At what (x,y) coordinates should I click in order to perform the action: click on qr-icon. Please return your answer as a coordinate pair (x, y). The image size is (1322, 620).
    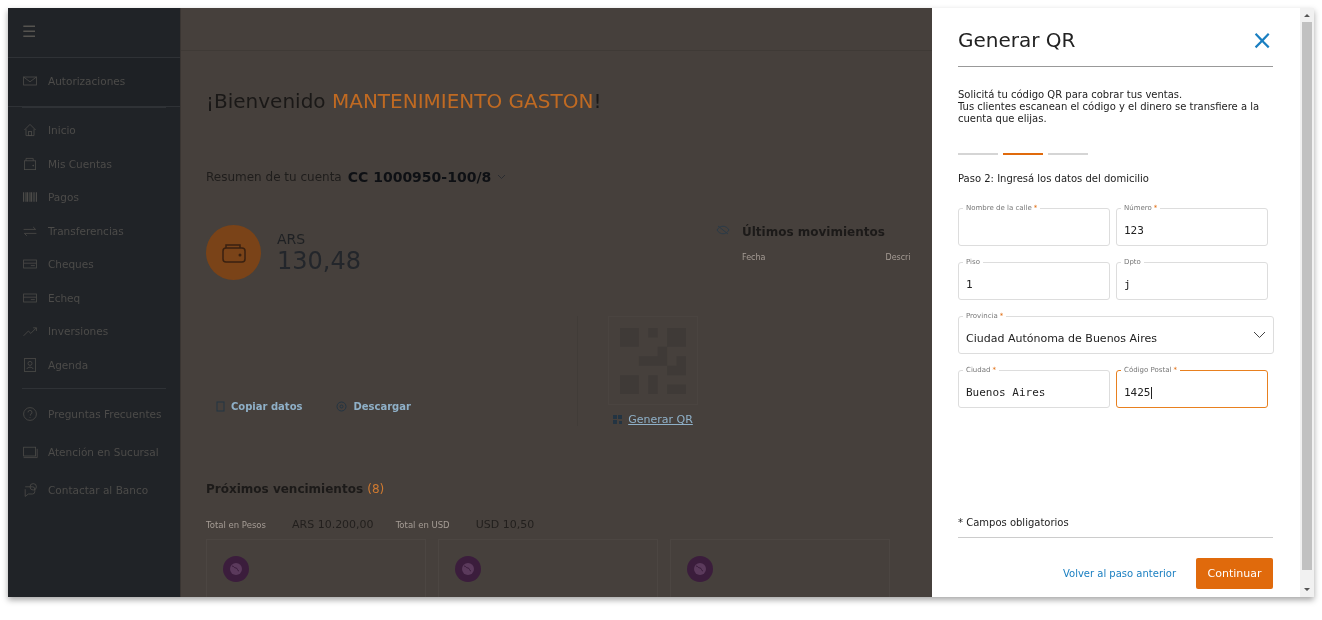
    Looking at the image, I should click on (618, 419).